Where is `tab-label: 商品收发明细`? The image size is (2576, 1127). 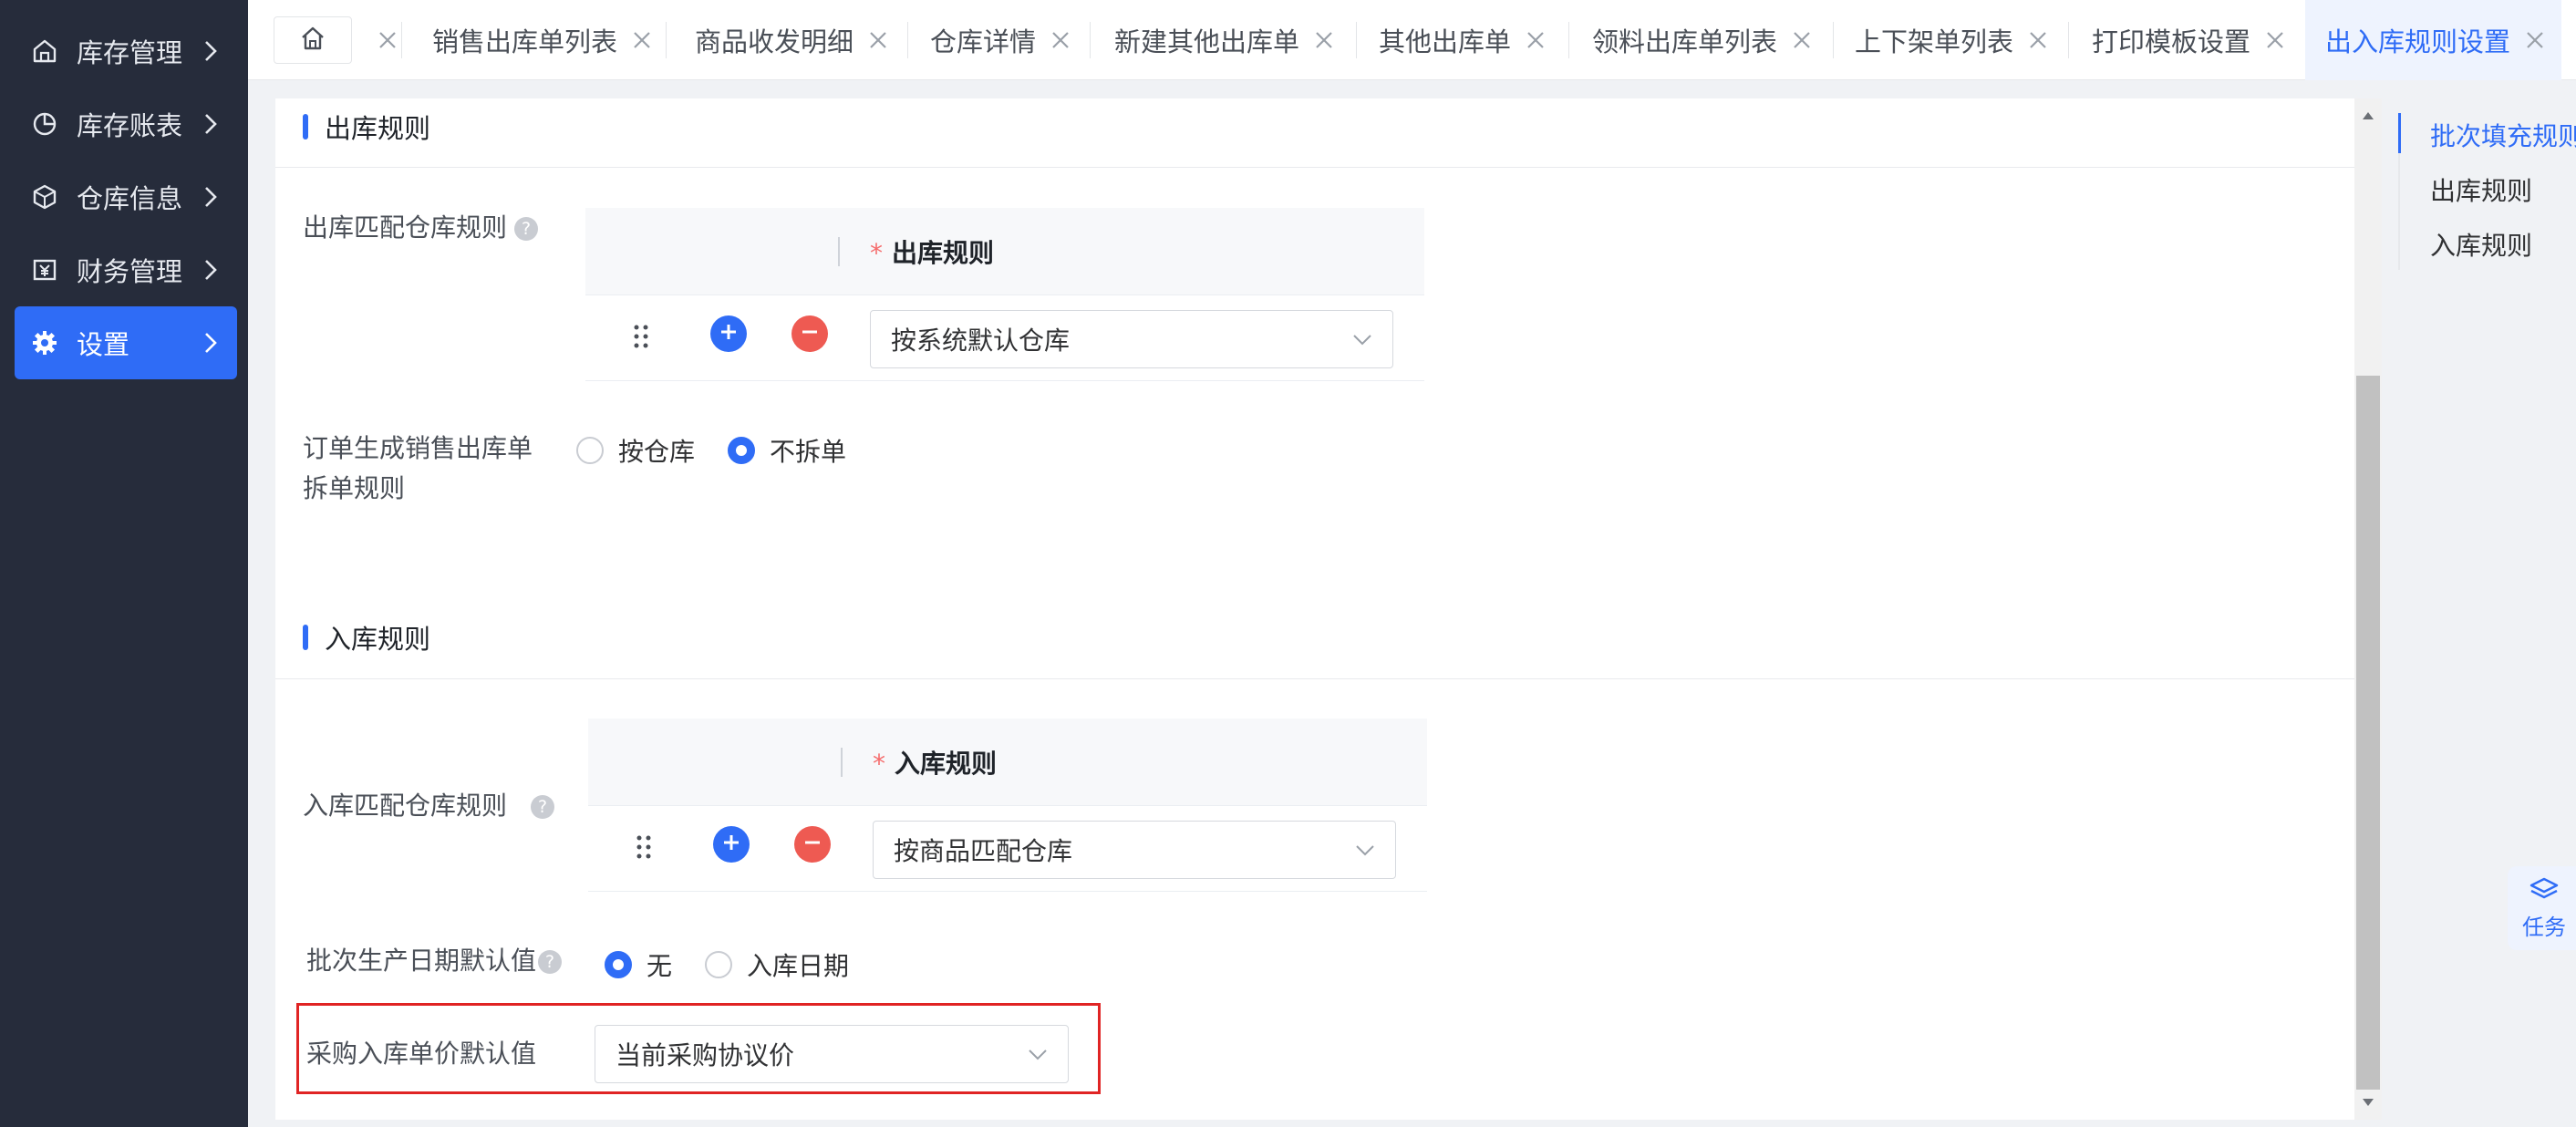
tab-label: 商品收发明细 is located at coordinates (774, 41).